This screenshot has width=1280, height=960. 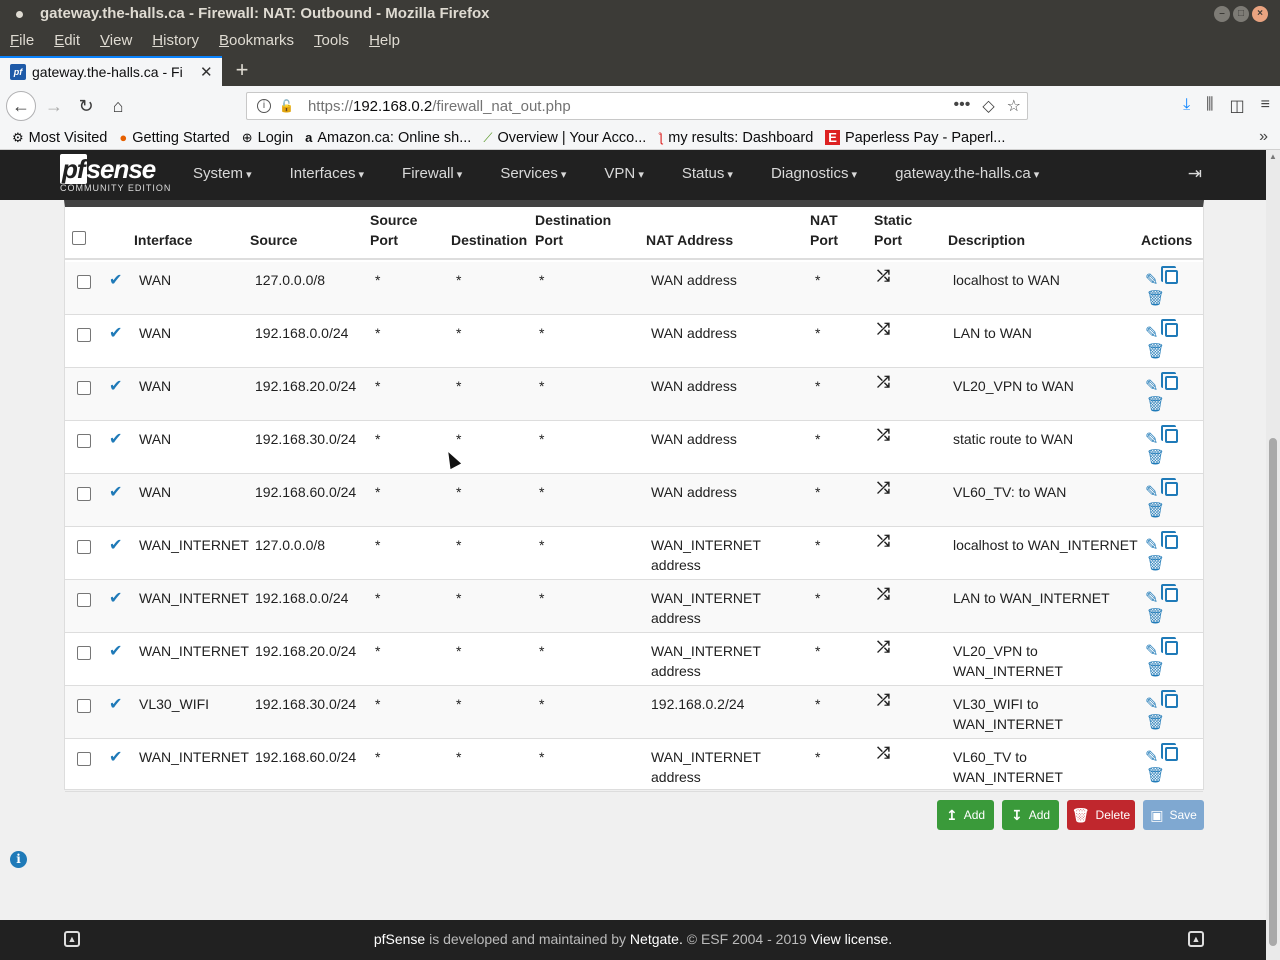 What do you see at coordinates (1260, 14) in the screenshot?
I see `close-window-button: ×` at bounding box center [1260, 14].